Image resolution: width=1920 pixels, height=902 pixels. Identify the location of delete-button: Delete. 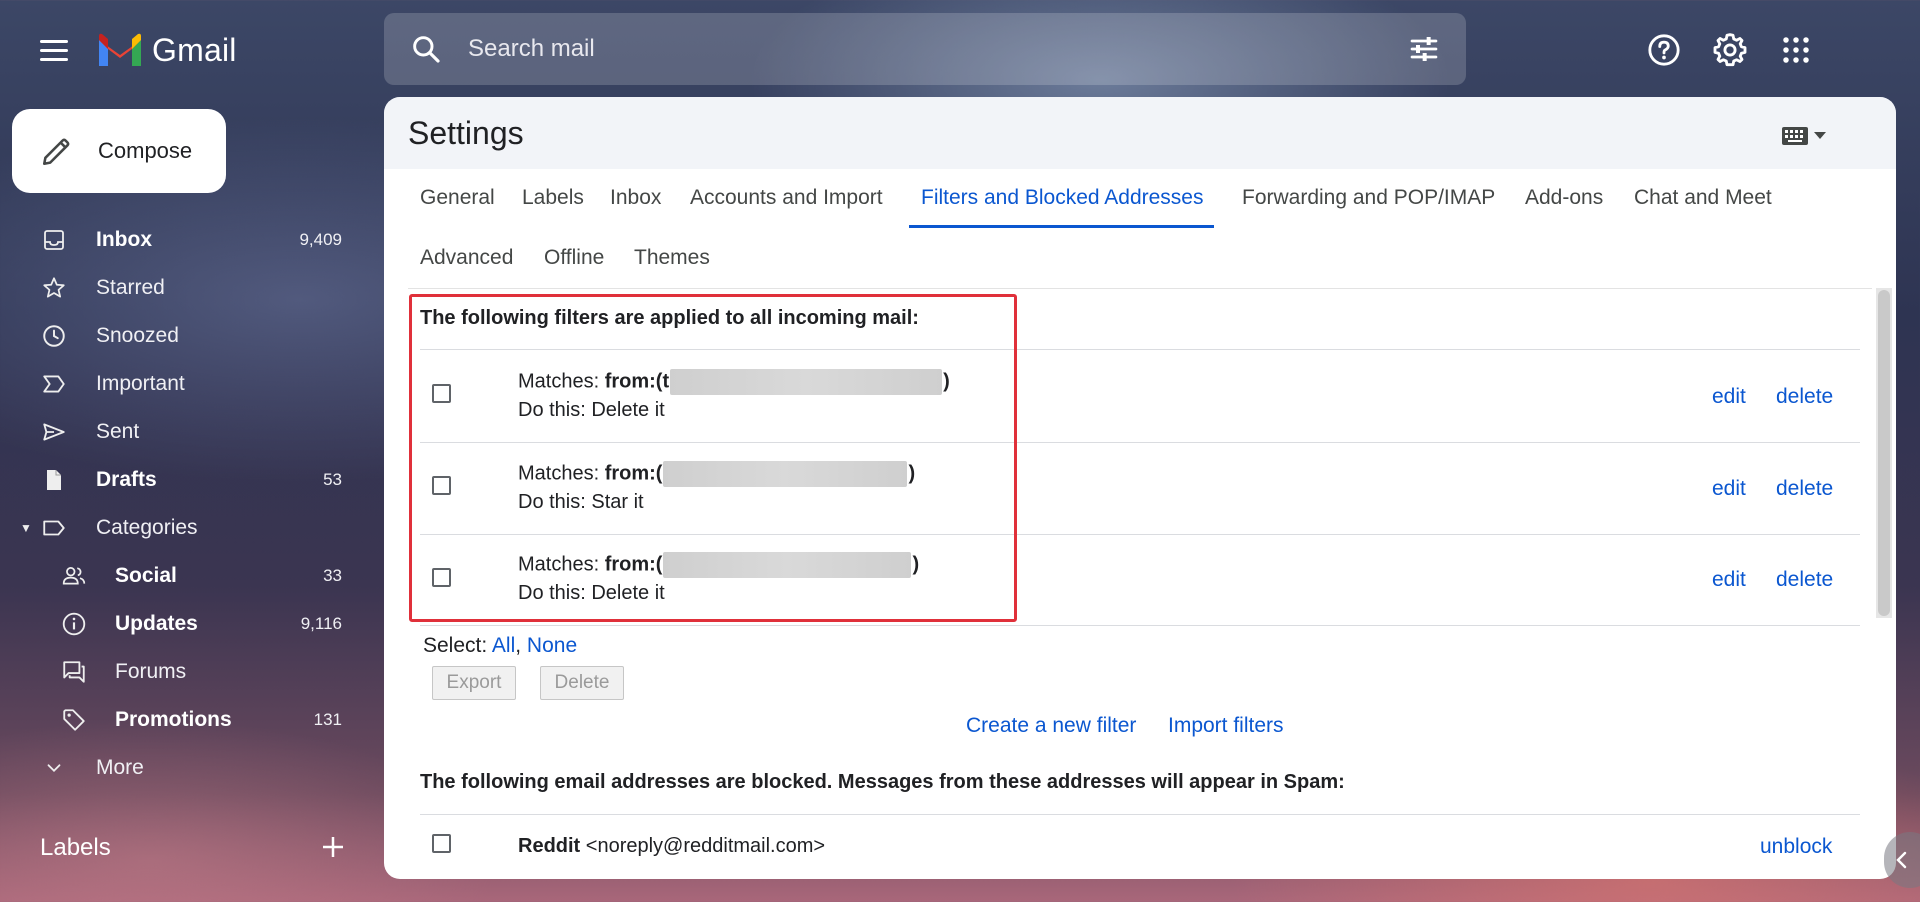
(582, 683).